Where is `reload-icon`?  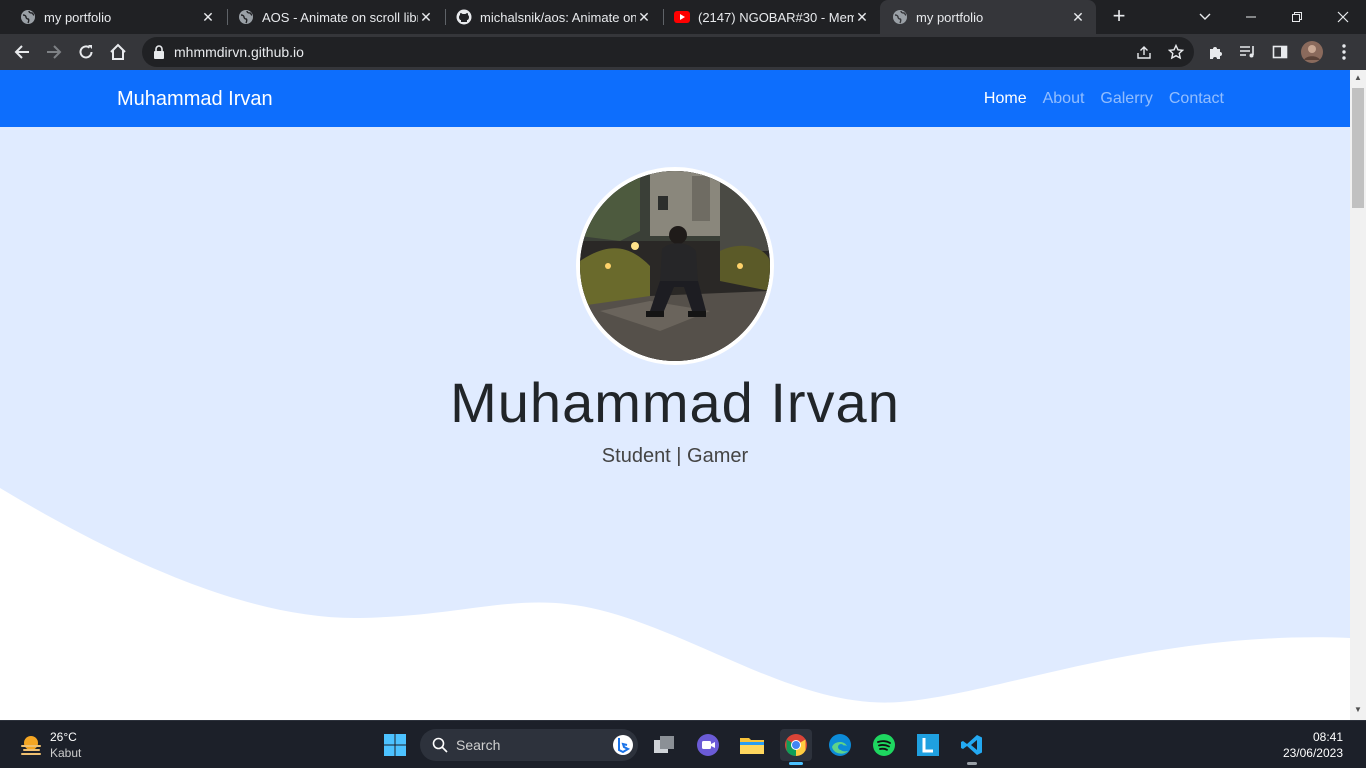
reload-icon is located at coordinates (86, 52).